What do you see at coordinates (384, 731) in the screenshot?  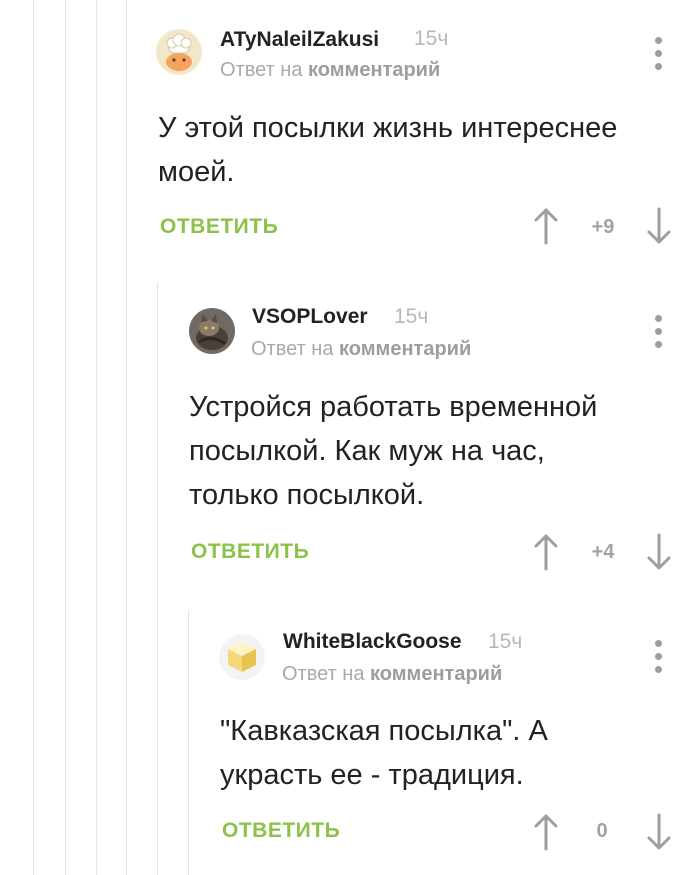 I see `comment-body-line: "Кавказская посылка". А` at bounding box center [384, 731].